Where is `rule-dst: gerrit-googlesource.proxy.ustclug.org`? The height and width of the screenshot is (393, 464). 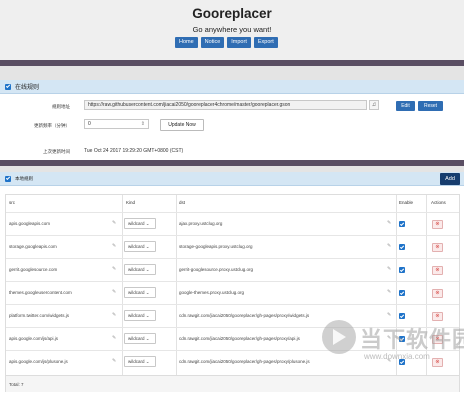
rule-dst: gerrit-googlesource.proxy.ustclug.org is located at coordinates (216, 269).